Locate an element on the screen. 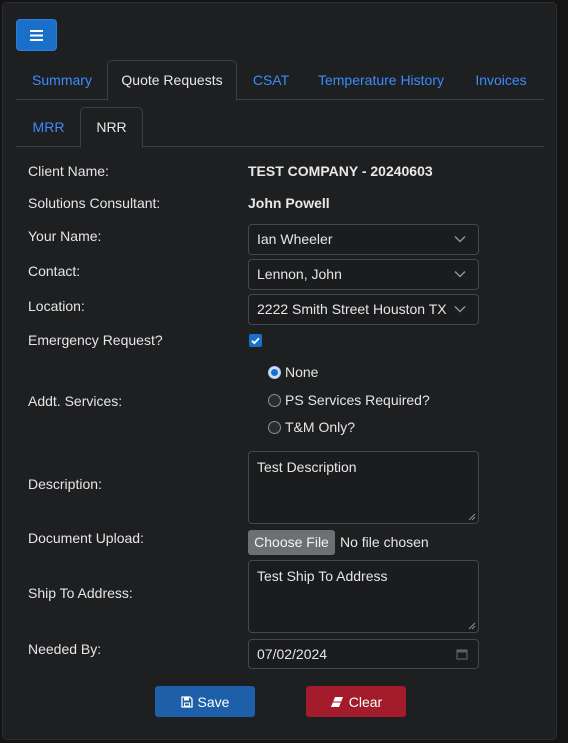 The image size is (568, 743). save-button: Save is located at coordinates (205, 701).